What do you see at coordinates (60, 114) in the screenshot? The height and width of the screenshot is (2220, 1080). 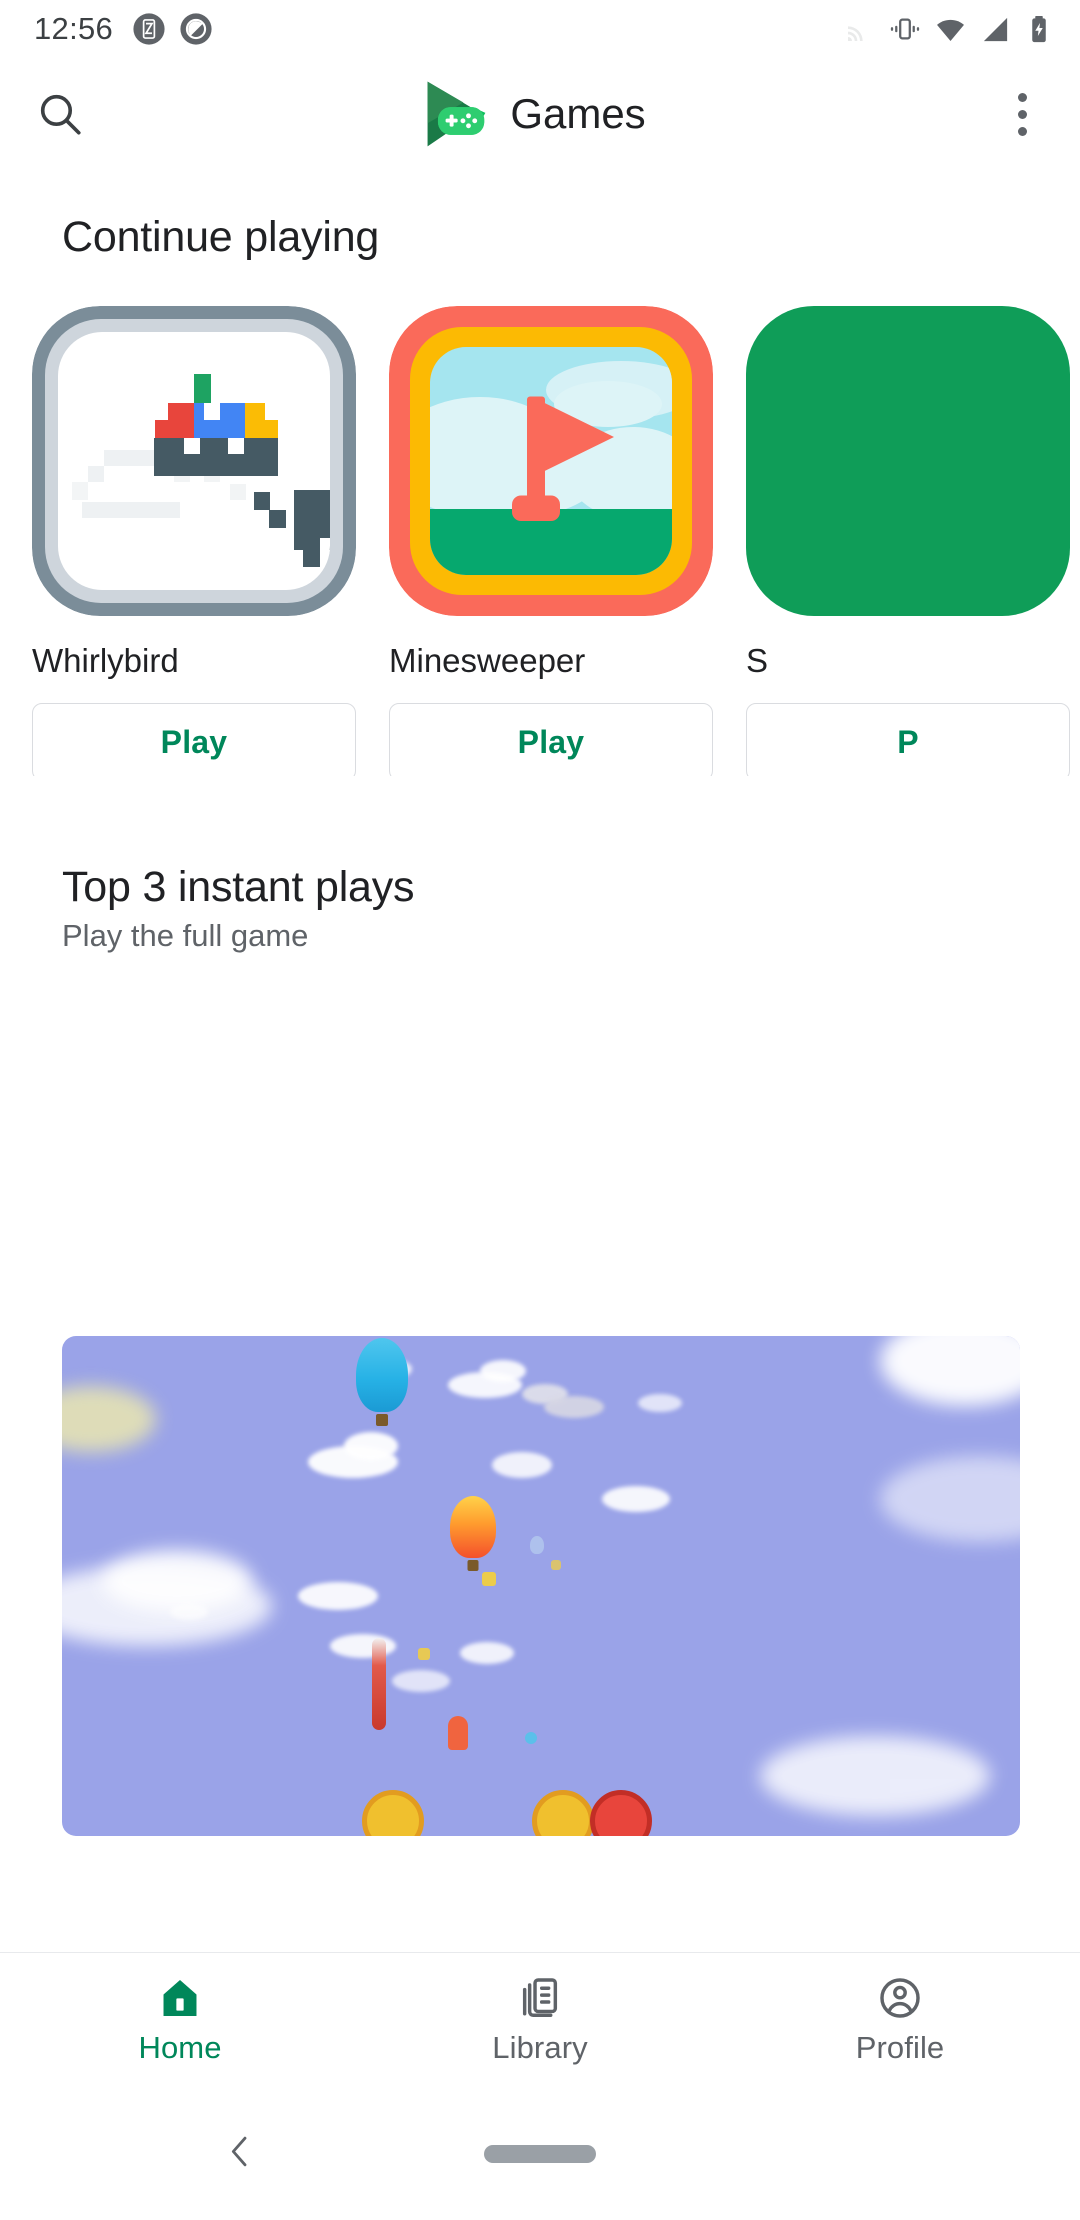 I see `search-icon` at bounding box center [60, 114].